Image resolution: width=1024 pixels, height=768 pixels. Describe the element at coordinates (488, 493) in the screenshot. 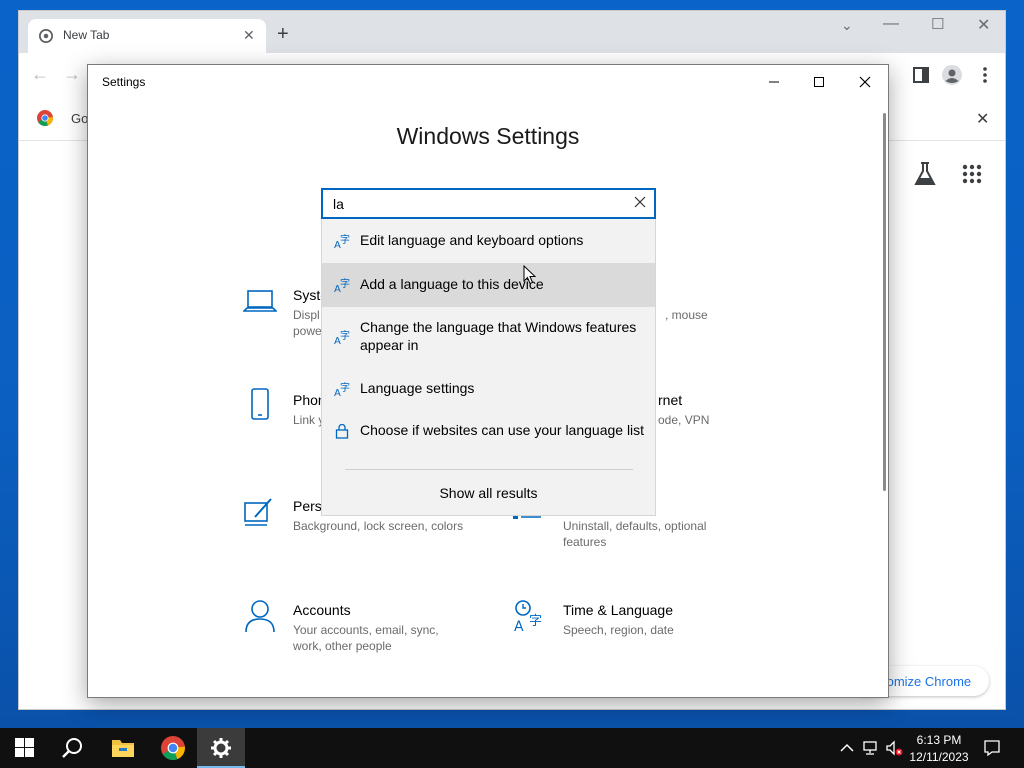

I see `show-all-results-link: Show all results` at that location.